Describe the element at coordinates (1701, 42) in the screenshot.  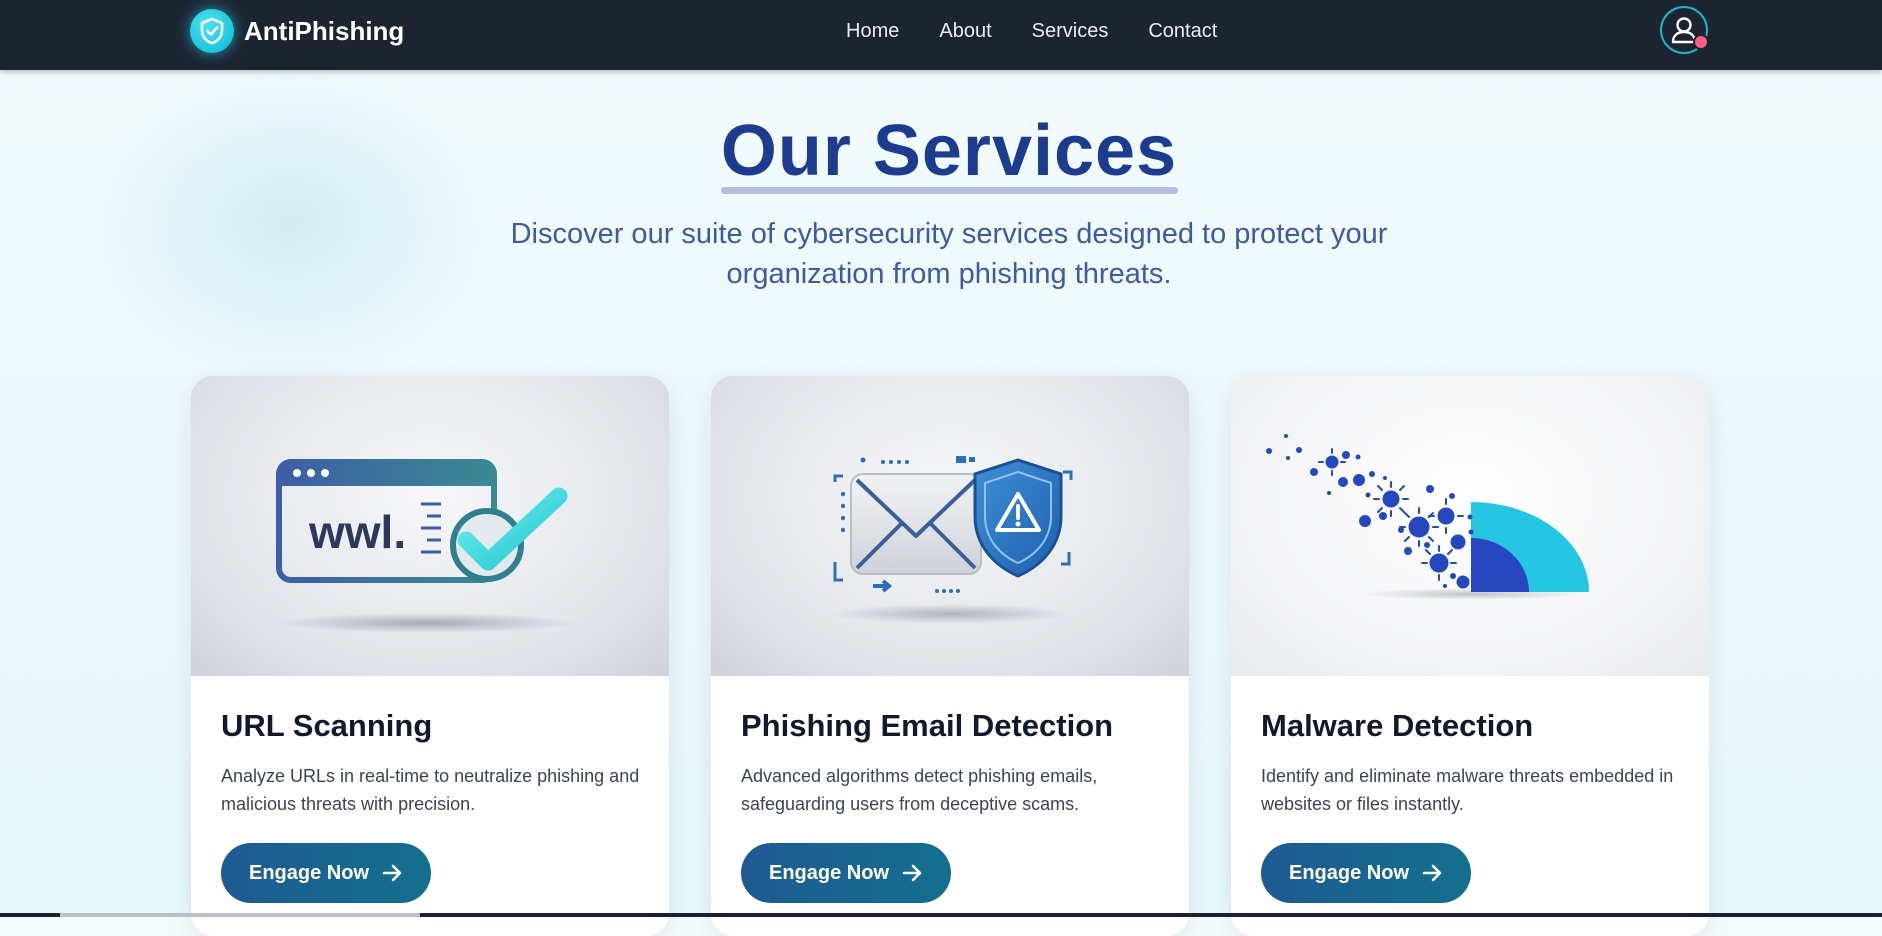
I see `notification-dot` at that location.